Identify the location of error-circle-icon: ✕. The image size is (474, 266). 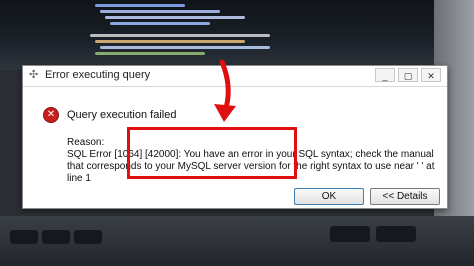
(51, 115).